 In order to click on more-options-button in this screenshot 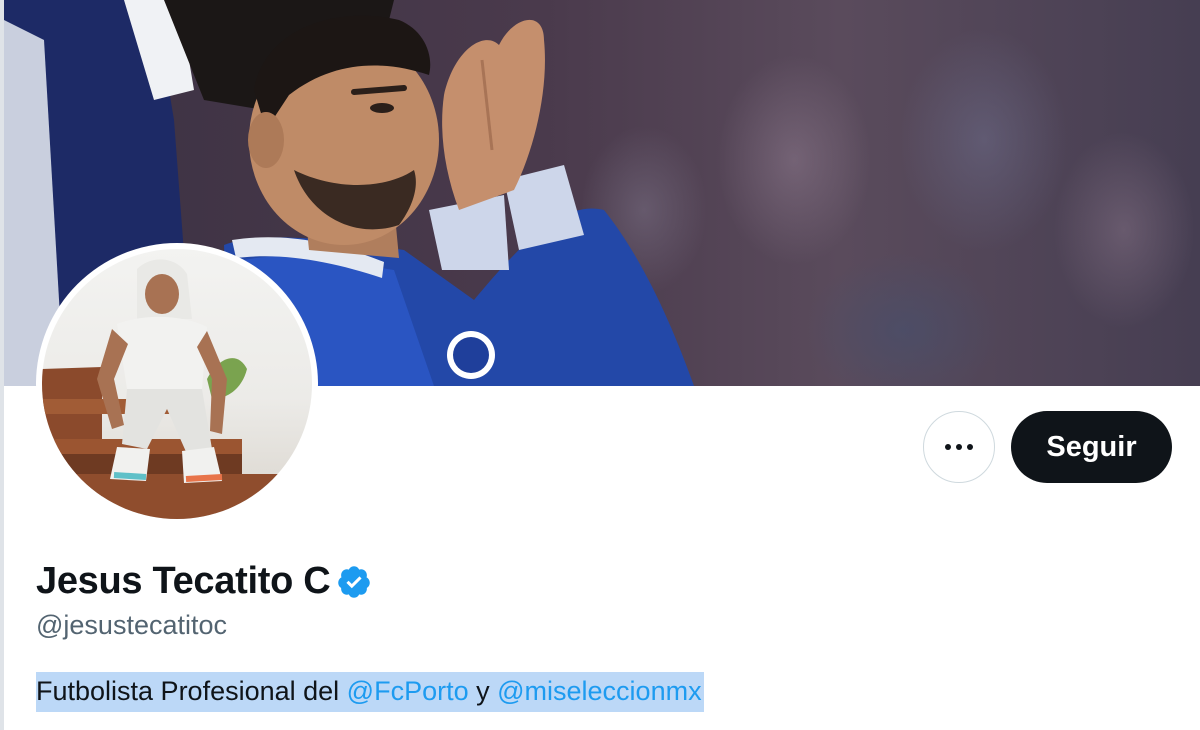, I will do `click(959, 447)`.